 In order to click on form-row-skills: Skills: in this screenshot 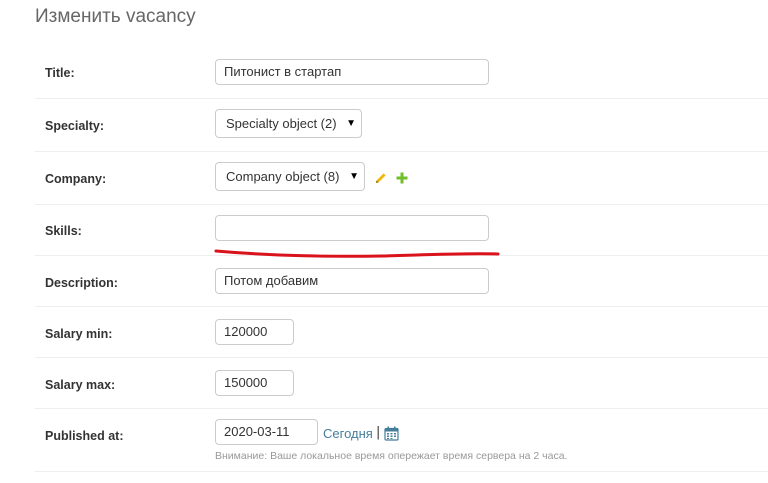, I will do `click(401, 230)`.